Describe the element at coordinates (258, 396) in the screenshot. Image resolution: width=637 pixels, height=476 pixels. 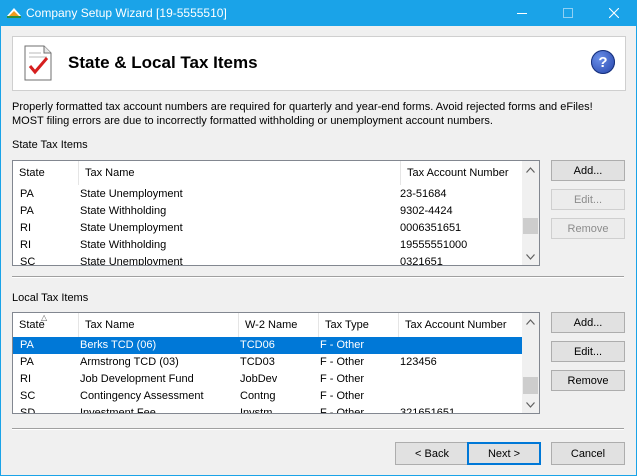
I see `w2-name-cell: Contng` at that location.